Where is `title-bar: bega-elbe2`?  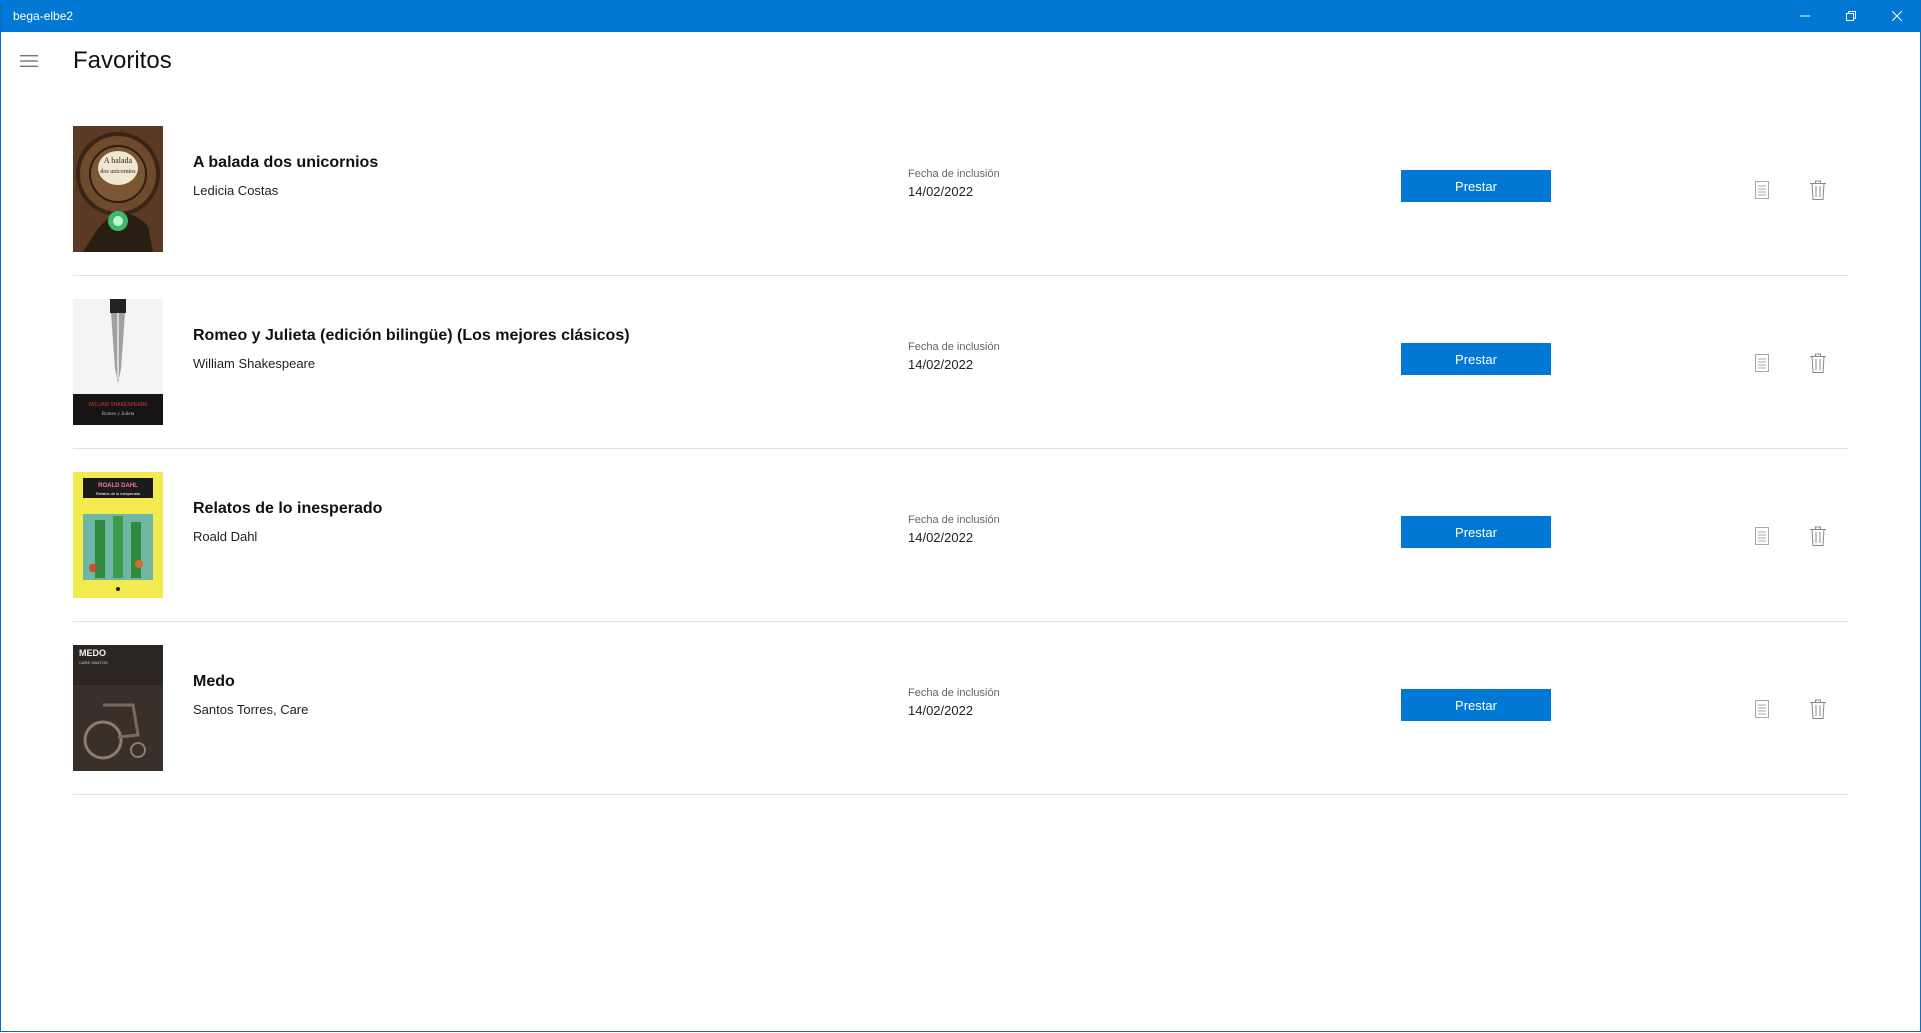 title-bar: bega-elbe2 is located at coordinates (960, 16).